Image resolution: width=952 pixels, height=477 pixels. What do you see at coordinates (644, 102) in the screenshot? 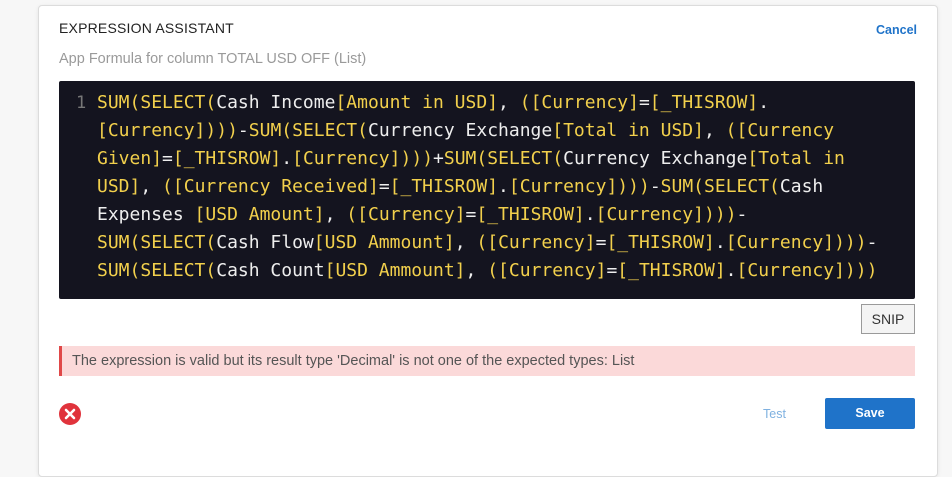
I see `code-token: =` at bounding box center [644, 102].